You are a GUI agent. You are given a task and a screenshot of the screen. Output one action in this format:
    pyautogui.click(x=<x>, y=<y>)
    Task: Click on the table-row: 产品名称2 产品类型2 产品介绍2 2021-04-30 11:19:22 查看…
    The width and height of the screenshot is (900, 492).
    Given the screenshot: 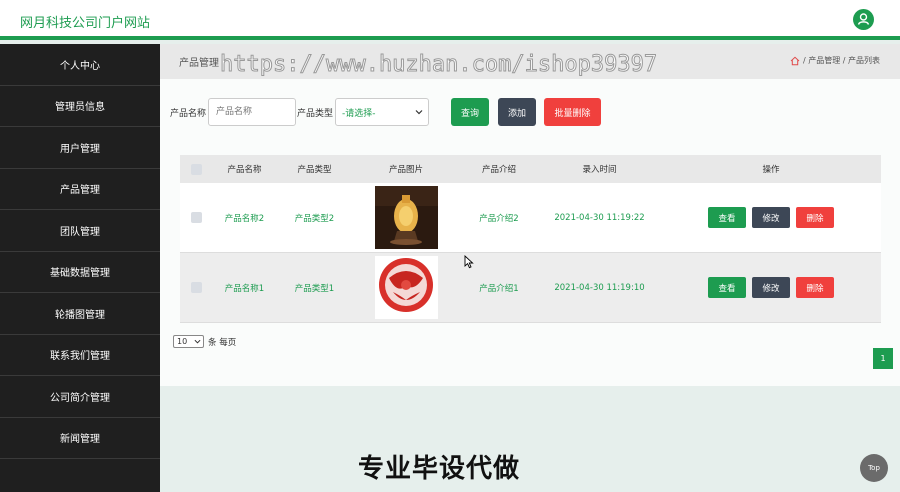 What is the action you would take?
    pyautogui.click(x=530, y=218)
    